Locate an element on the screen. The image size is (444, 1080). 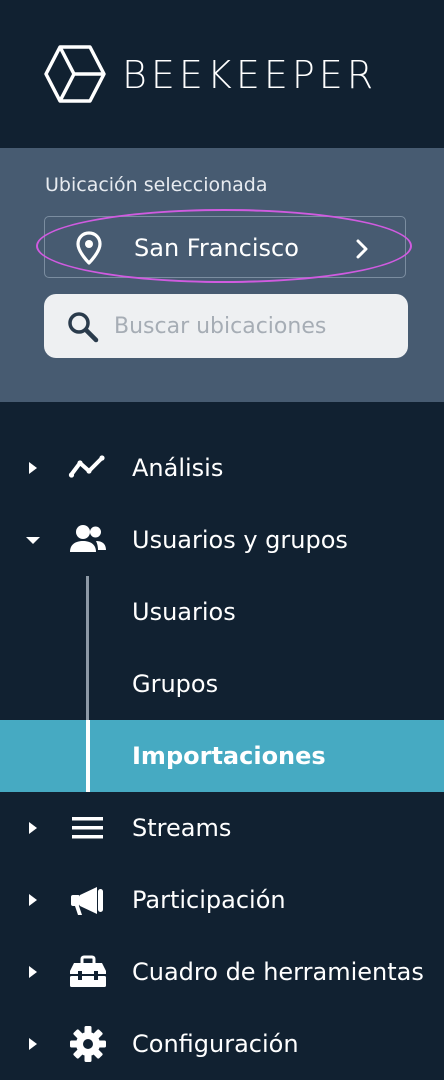
nav-item-analisis: Análisis is located at coordinates (222, 468).